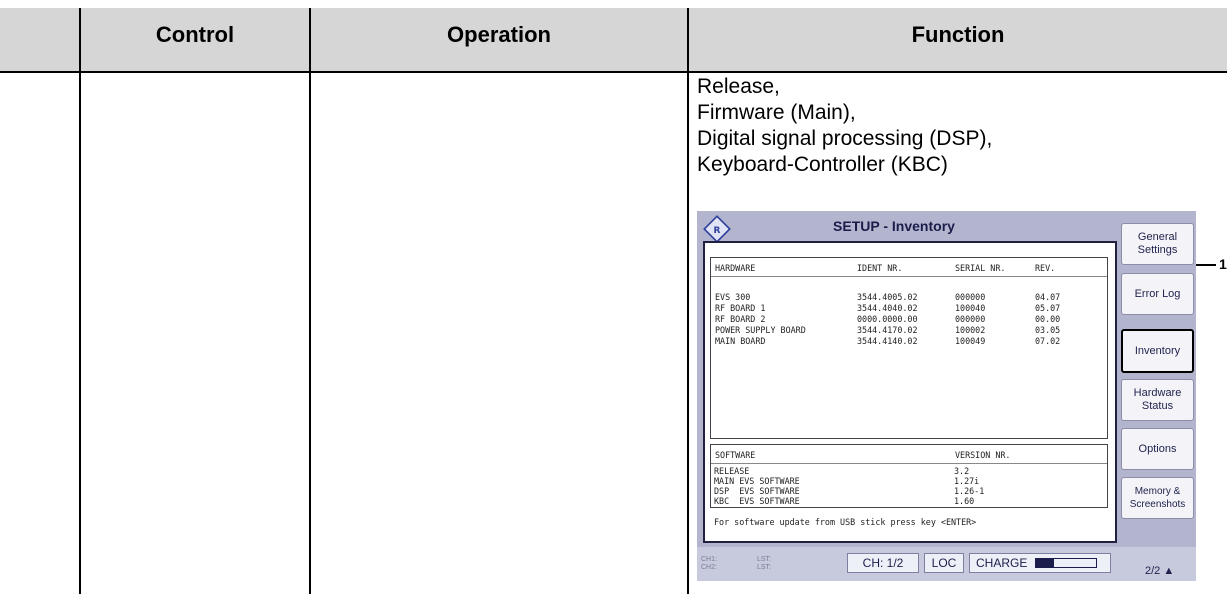  I want to click on function-line: Digital signal processing (DSP),, so click(845, 138).